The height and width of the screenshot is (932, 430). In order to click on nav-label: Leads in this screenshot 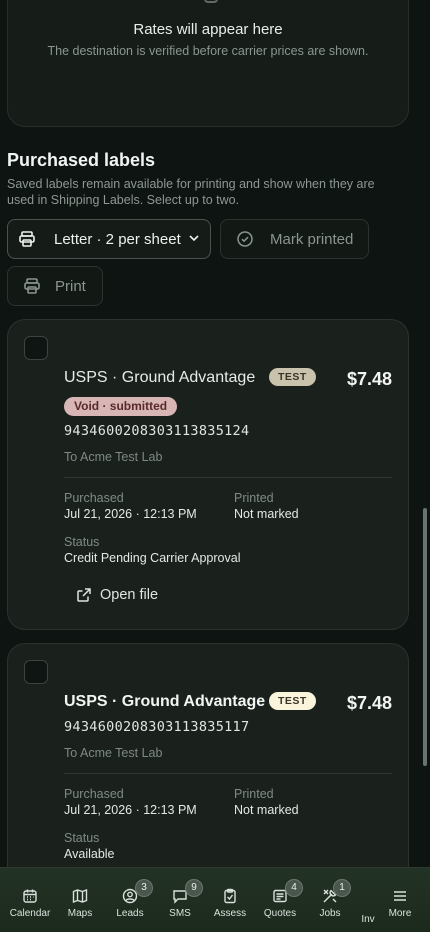, I will do `click(130, 913)`.